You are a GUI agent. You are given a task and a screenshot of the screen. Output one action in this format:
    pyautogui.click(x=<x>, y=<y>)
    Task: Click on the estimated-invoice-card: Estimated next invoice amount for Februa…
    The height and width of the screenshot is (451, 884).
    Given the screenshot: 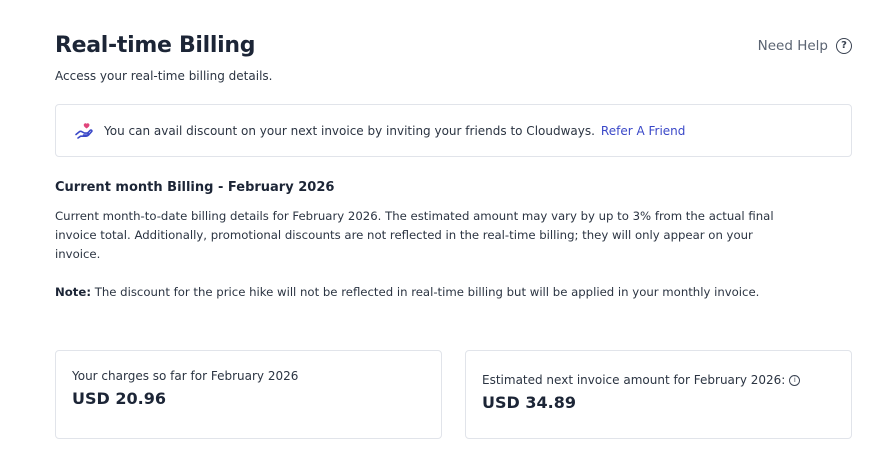 What is the action you would take?
    pyautogui.click(x=658, y=394)
    